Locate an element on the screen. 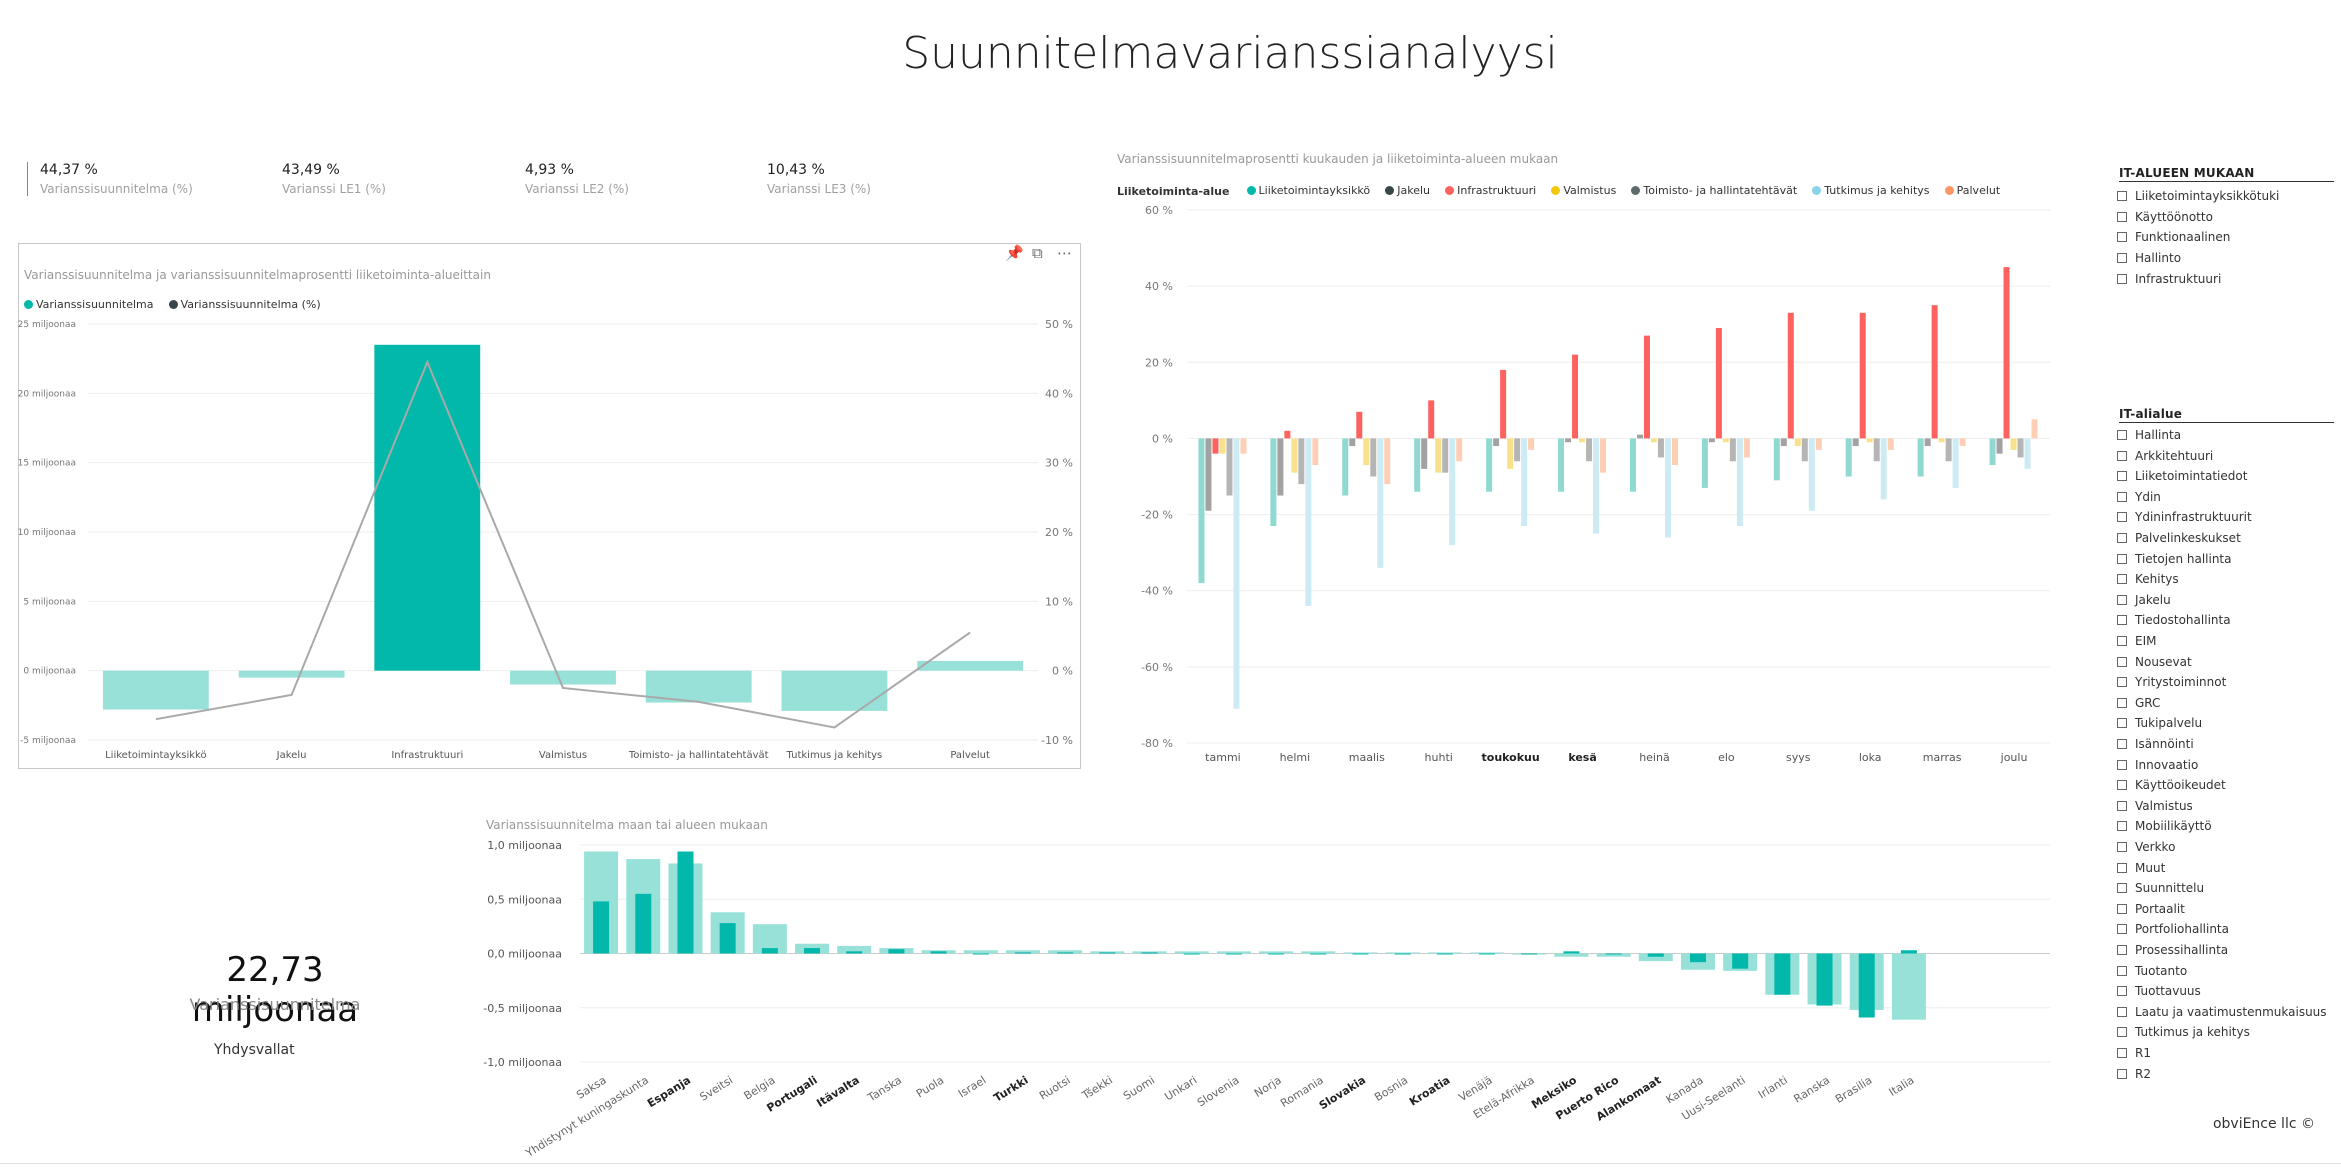  slicer-option: Ydin is located at coordinates (2139, 497).